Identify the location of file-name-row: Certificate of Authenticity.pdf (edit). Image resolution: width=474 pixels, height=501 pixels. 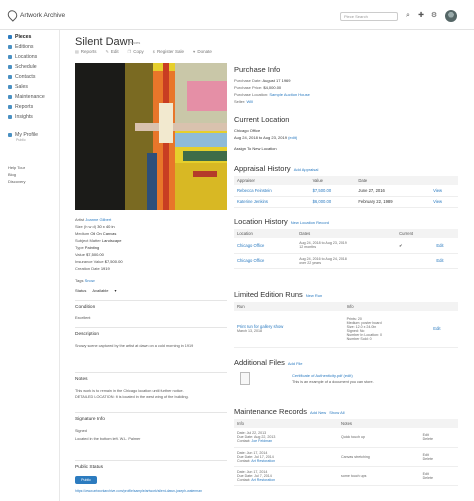
(322, 375).